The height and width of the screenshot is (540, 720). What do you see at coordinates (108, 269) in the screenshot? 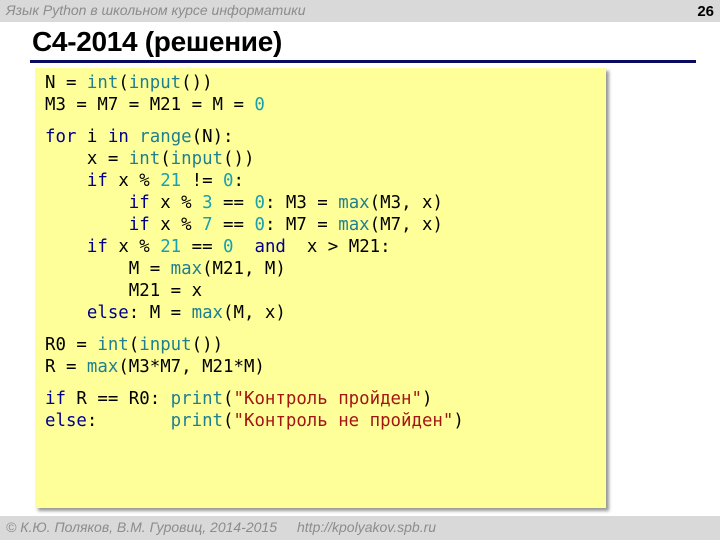
I see `code-token: M =` at bounding box center [108, 269].